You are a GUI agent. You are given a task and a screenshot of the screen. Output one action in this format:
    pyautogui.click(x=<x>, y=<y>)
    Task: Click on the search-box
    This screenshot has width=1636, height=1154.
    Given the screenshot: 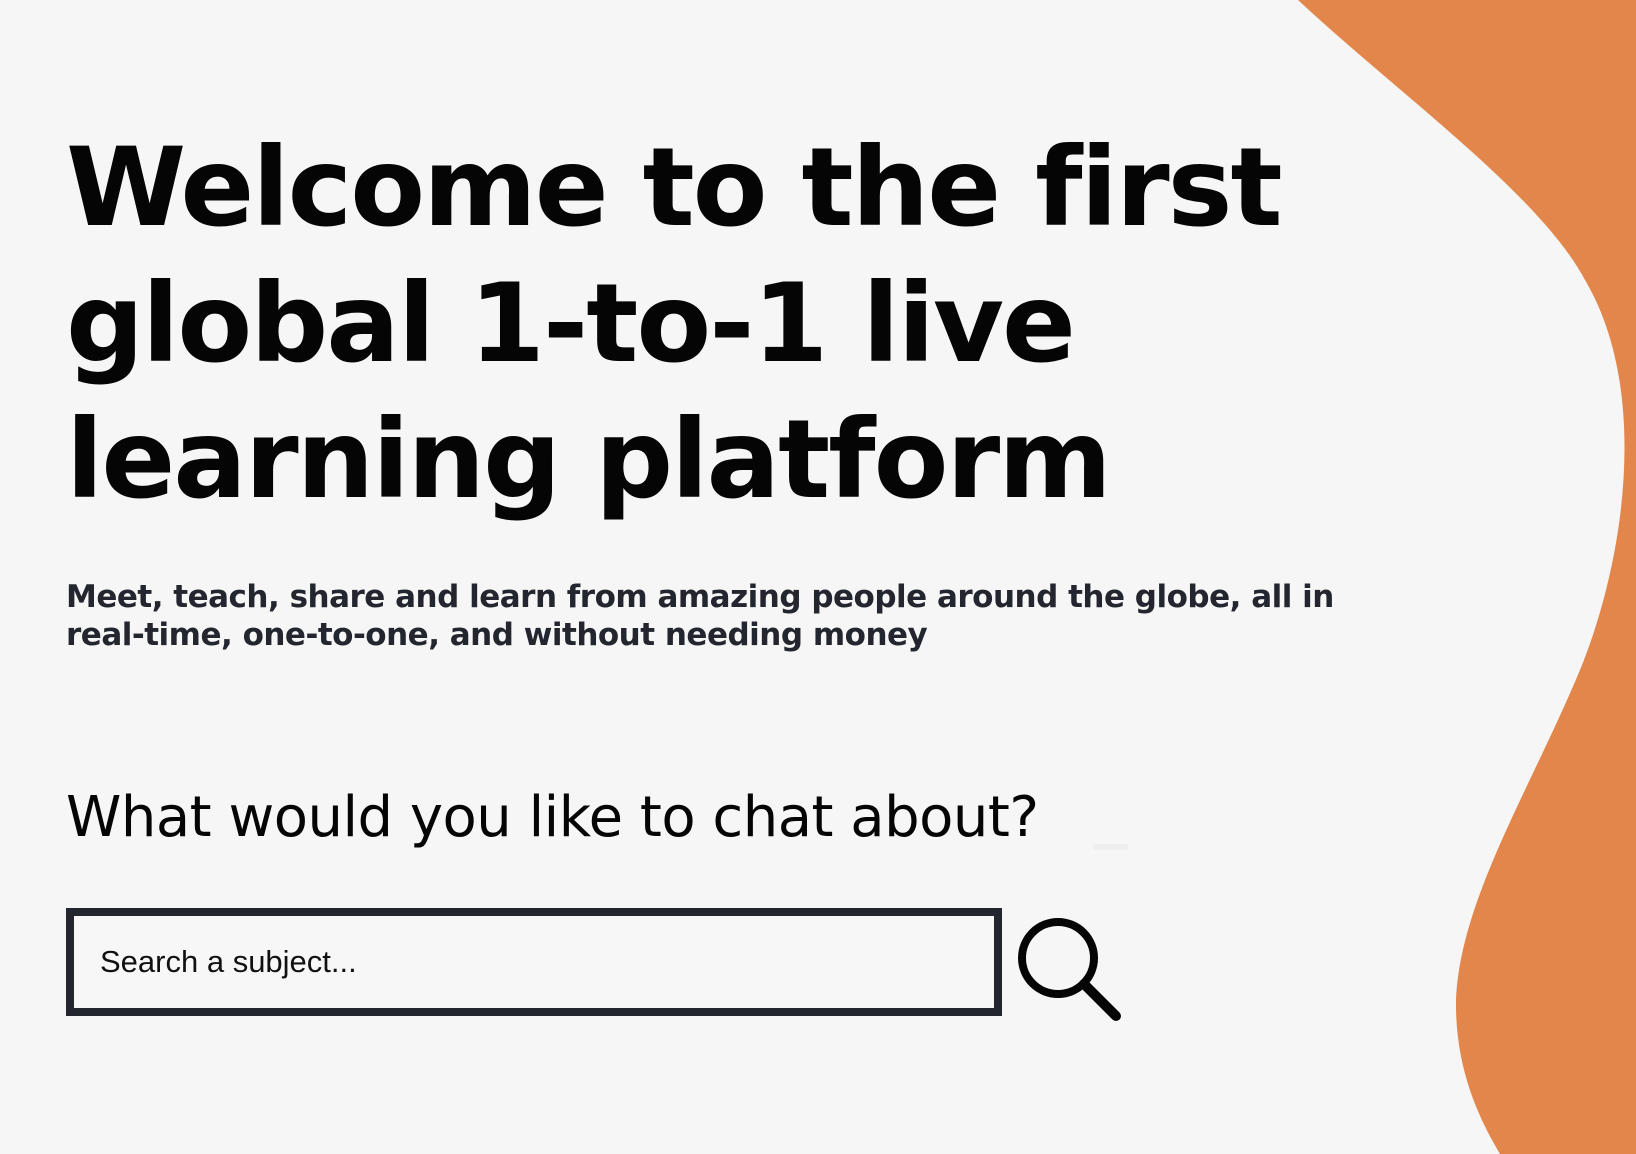 What is the action you would take?
    pyautogui.click(x=534, y=962)
    